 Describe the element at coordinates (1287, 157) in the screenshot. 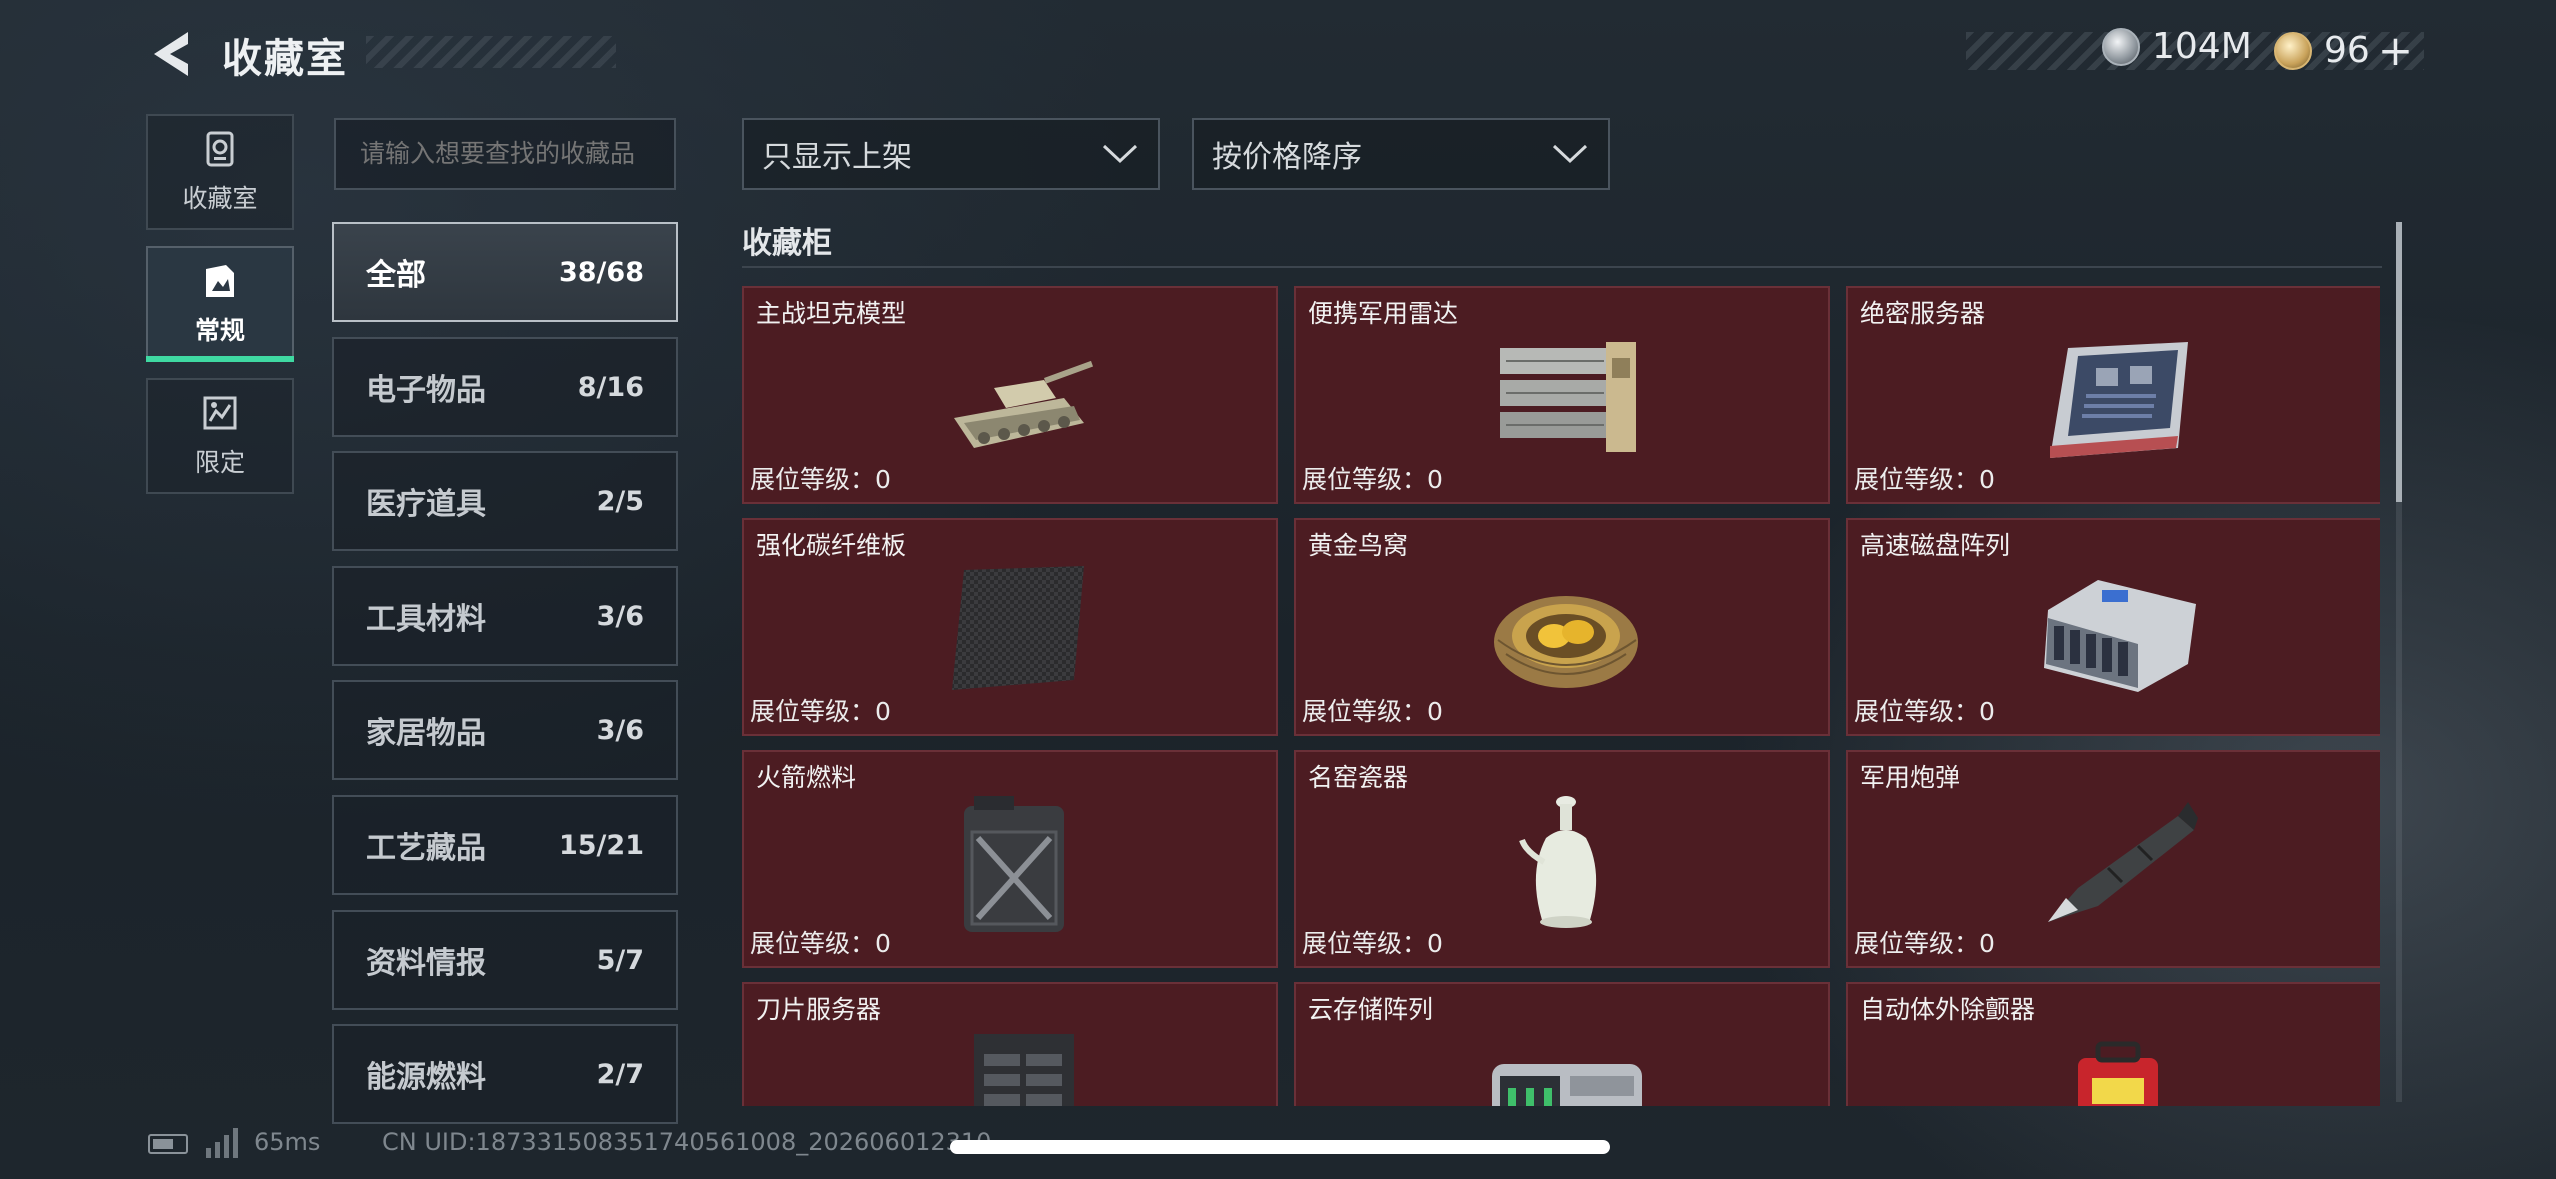

I see `sort-order-value: 按价格降序` at that location.